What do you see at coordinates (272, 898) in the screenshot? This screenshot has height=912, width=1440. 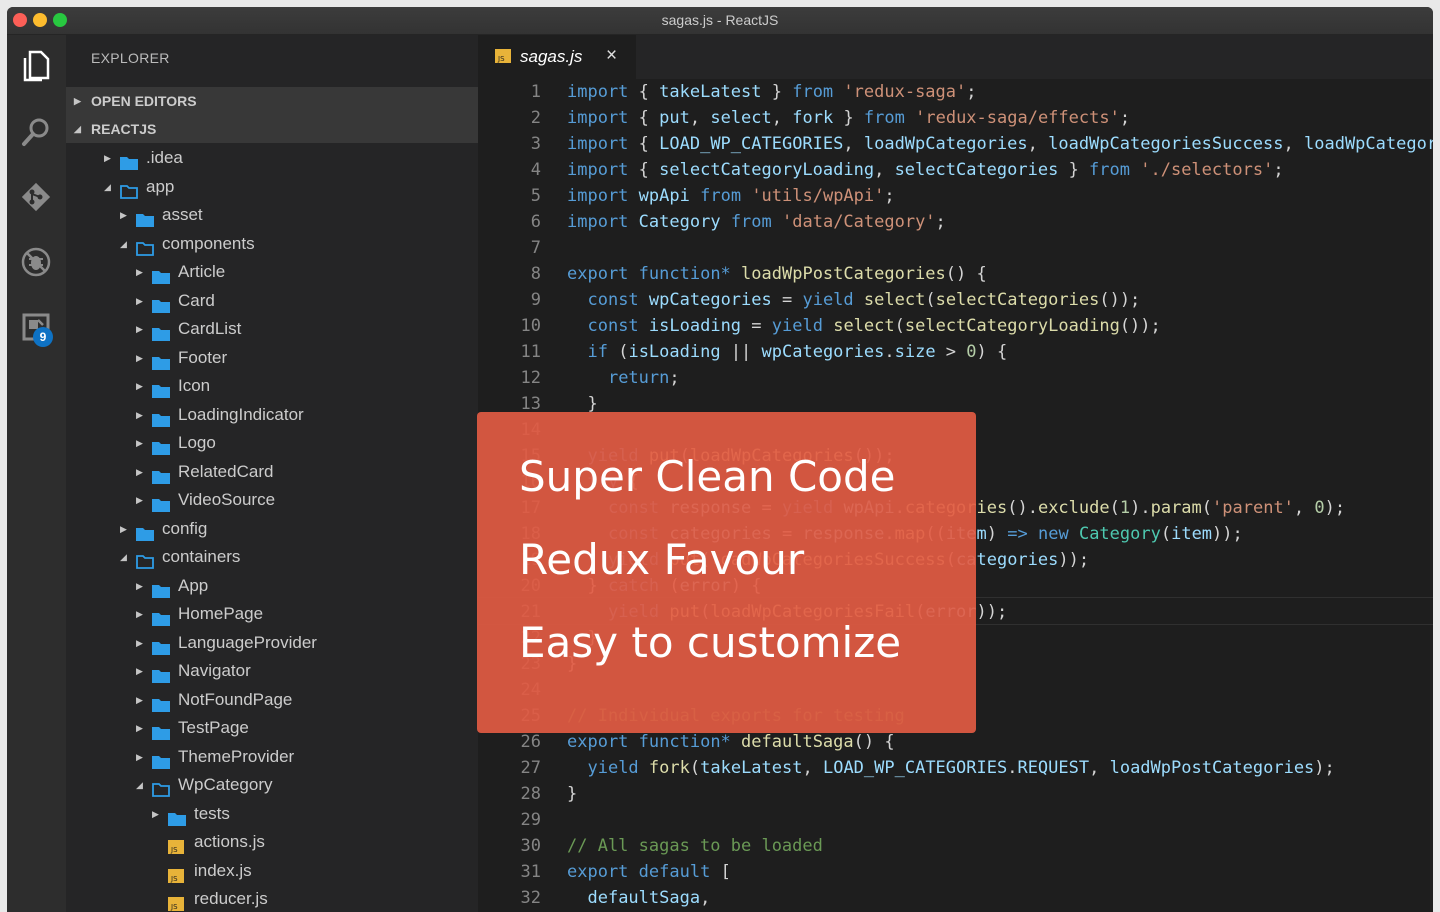 I see `file-item: JS reducer.js` at bounding box center [272, 898].